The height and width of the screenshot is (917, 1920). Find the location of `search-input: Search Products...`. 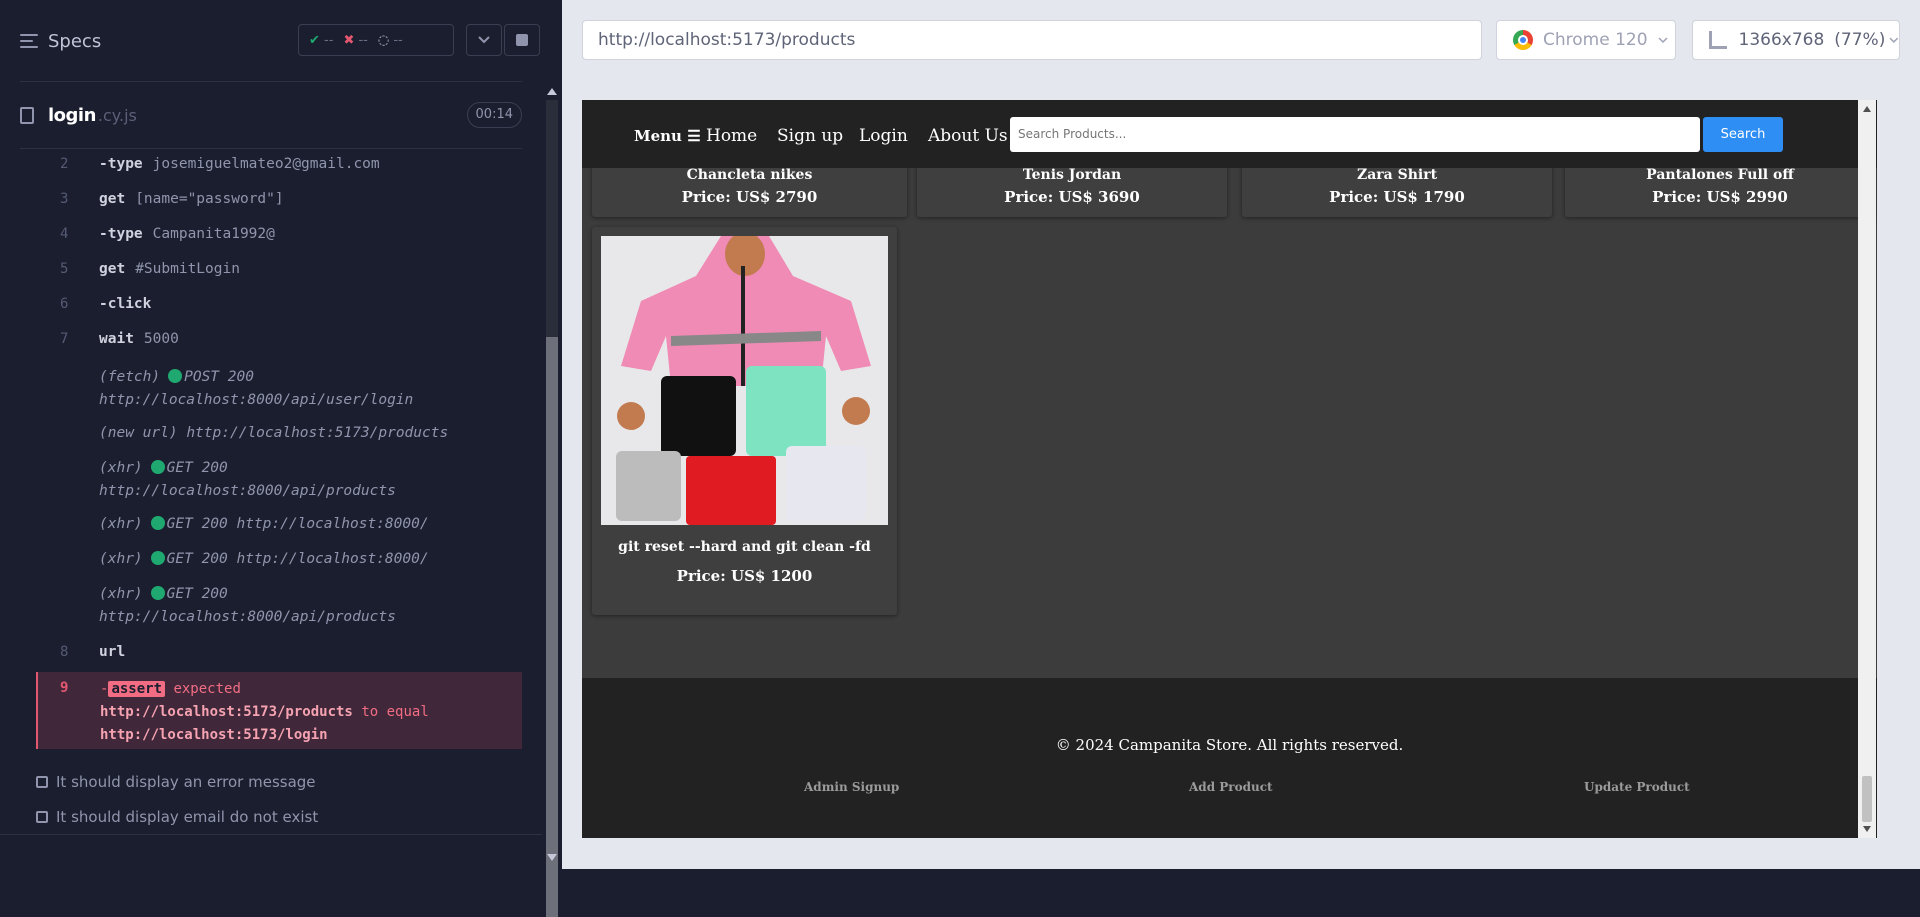

search-input: Search Products... is located at coordinates (1355, 134).